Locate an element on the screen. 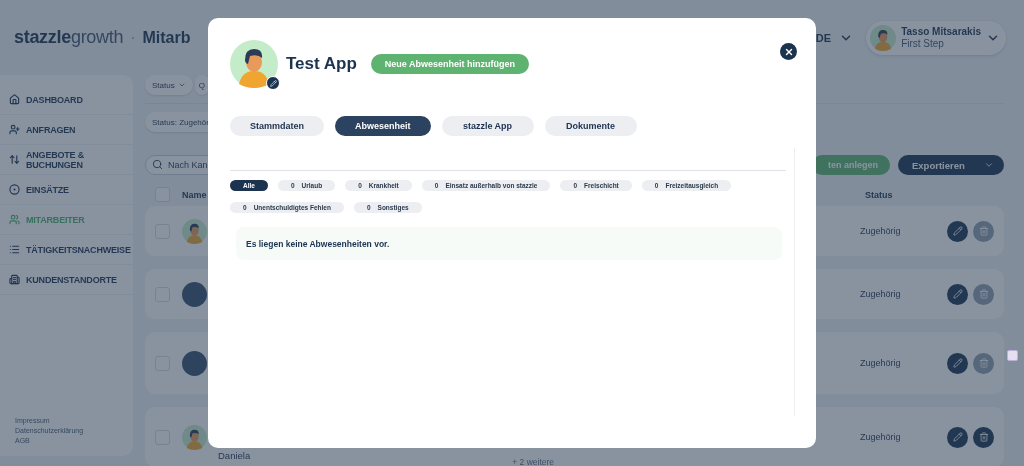  tab: stazzle App is located at coordinates (487, 126).